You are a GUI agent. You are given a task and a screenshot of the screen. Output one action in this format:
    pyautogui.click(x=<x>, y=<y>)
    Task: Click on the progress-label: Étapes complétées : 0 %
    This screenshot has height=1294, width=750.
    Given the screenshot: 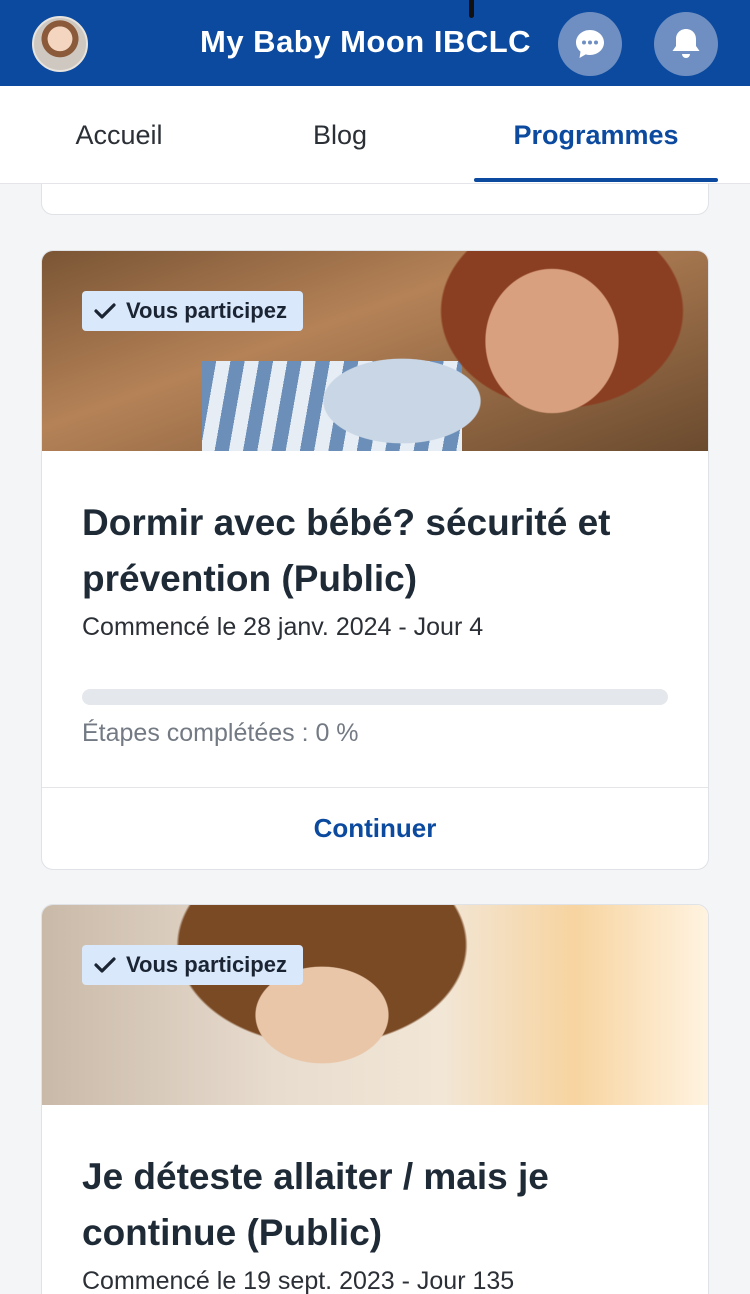 What is the action you would take?
    pyautogui.click(x=220, y=733)
    